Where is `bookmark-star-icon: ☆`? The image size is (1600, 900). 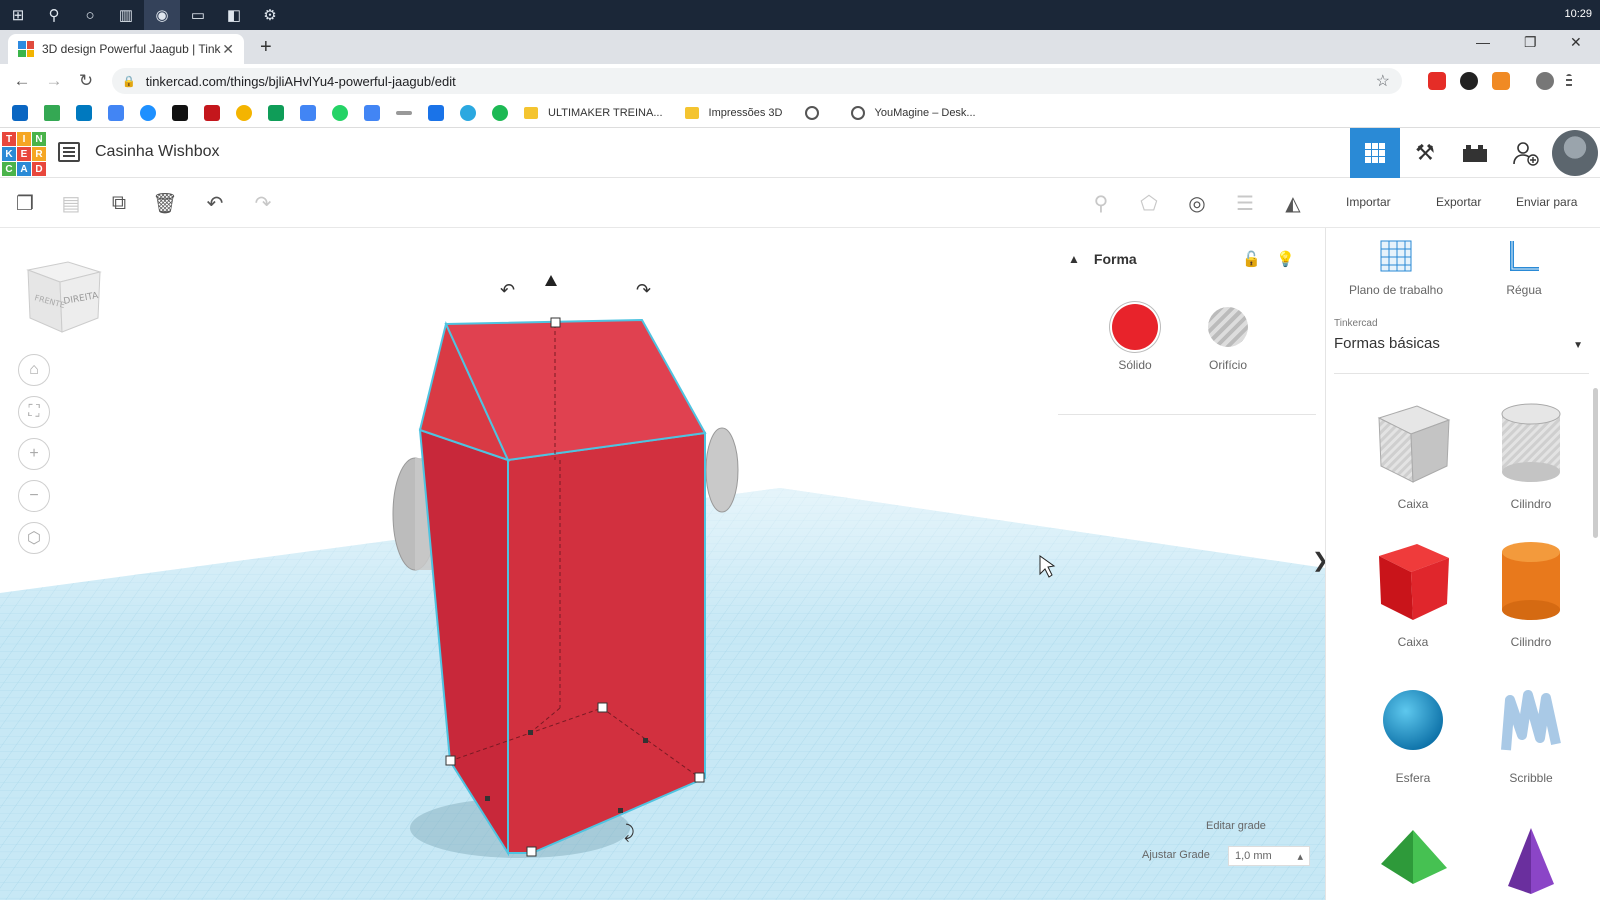 bookmark-star-icon: ☆ is located at coordinates (1383, 81).